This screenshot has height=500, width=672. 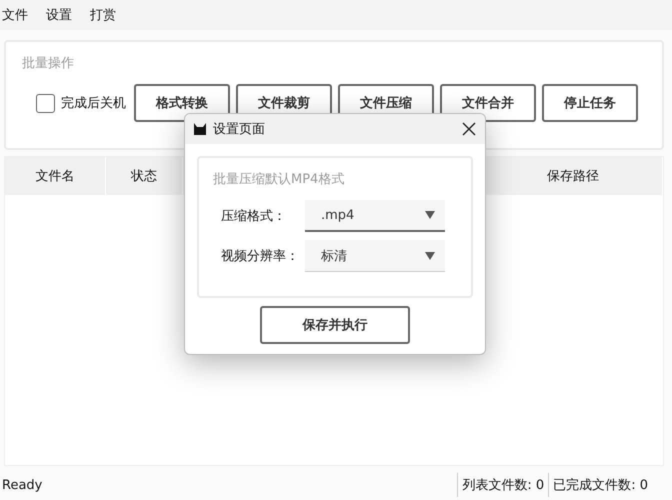 What do you see at coordinates (59, 15) in the screenshot?
I see `menu-item: 设置` at bounding box center [59, 15].